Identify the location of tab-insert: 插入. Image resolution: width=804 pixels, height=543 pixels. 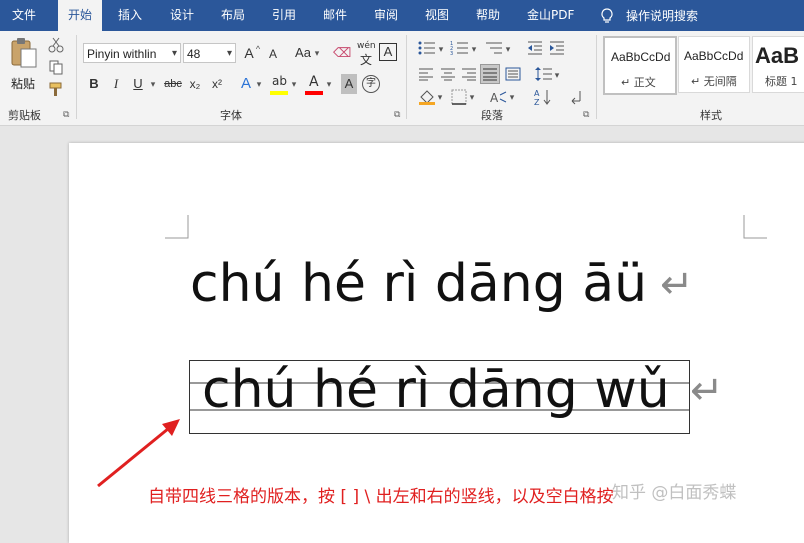
(130, 15).